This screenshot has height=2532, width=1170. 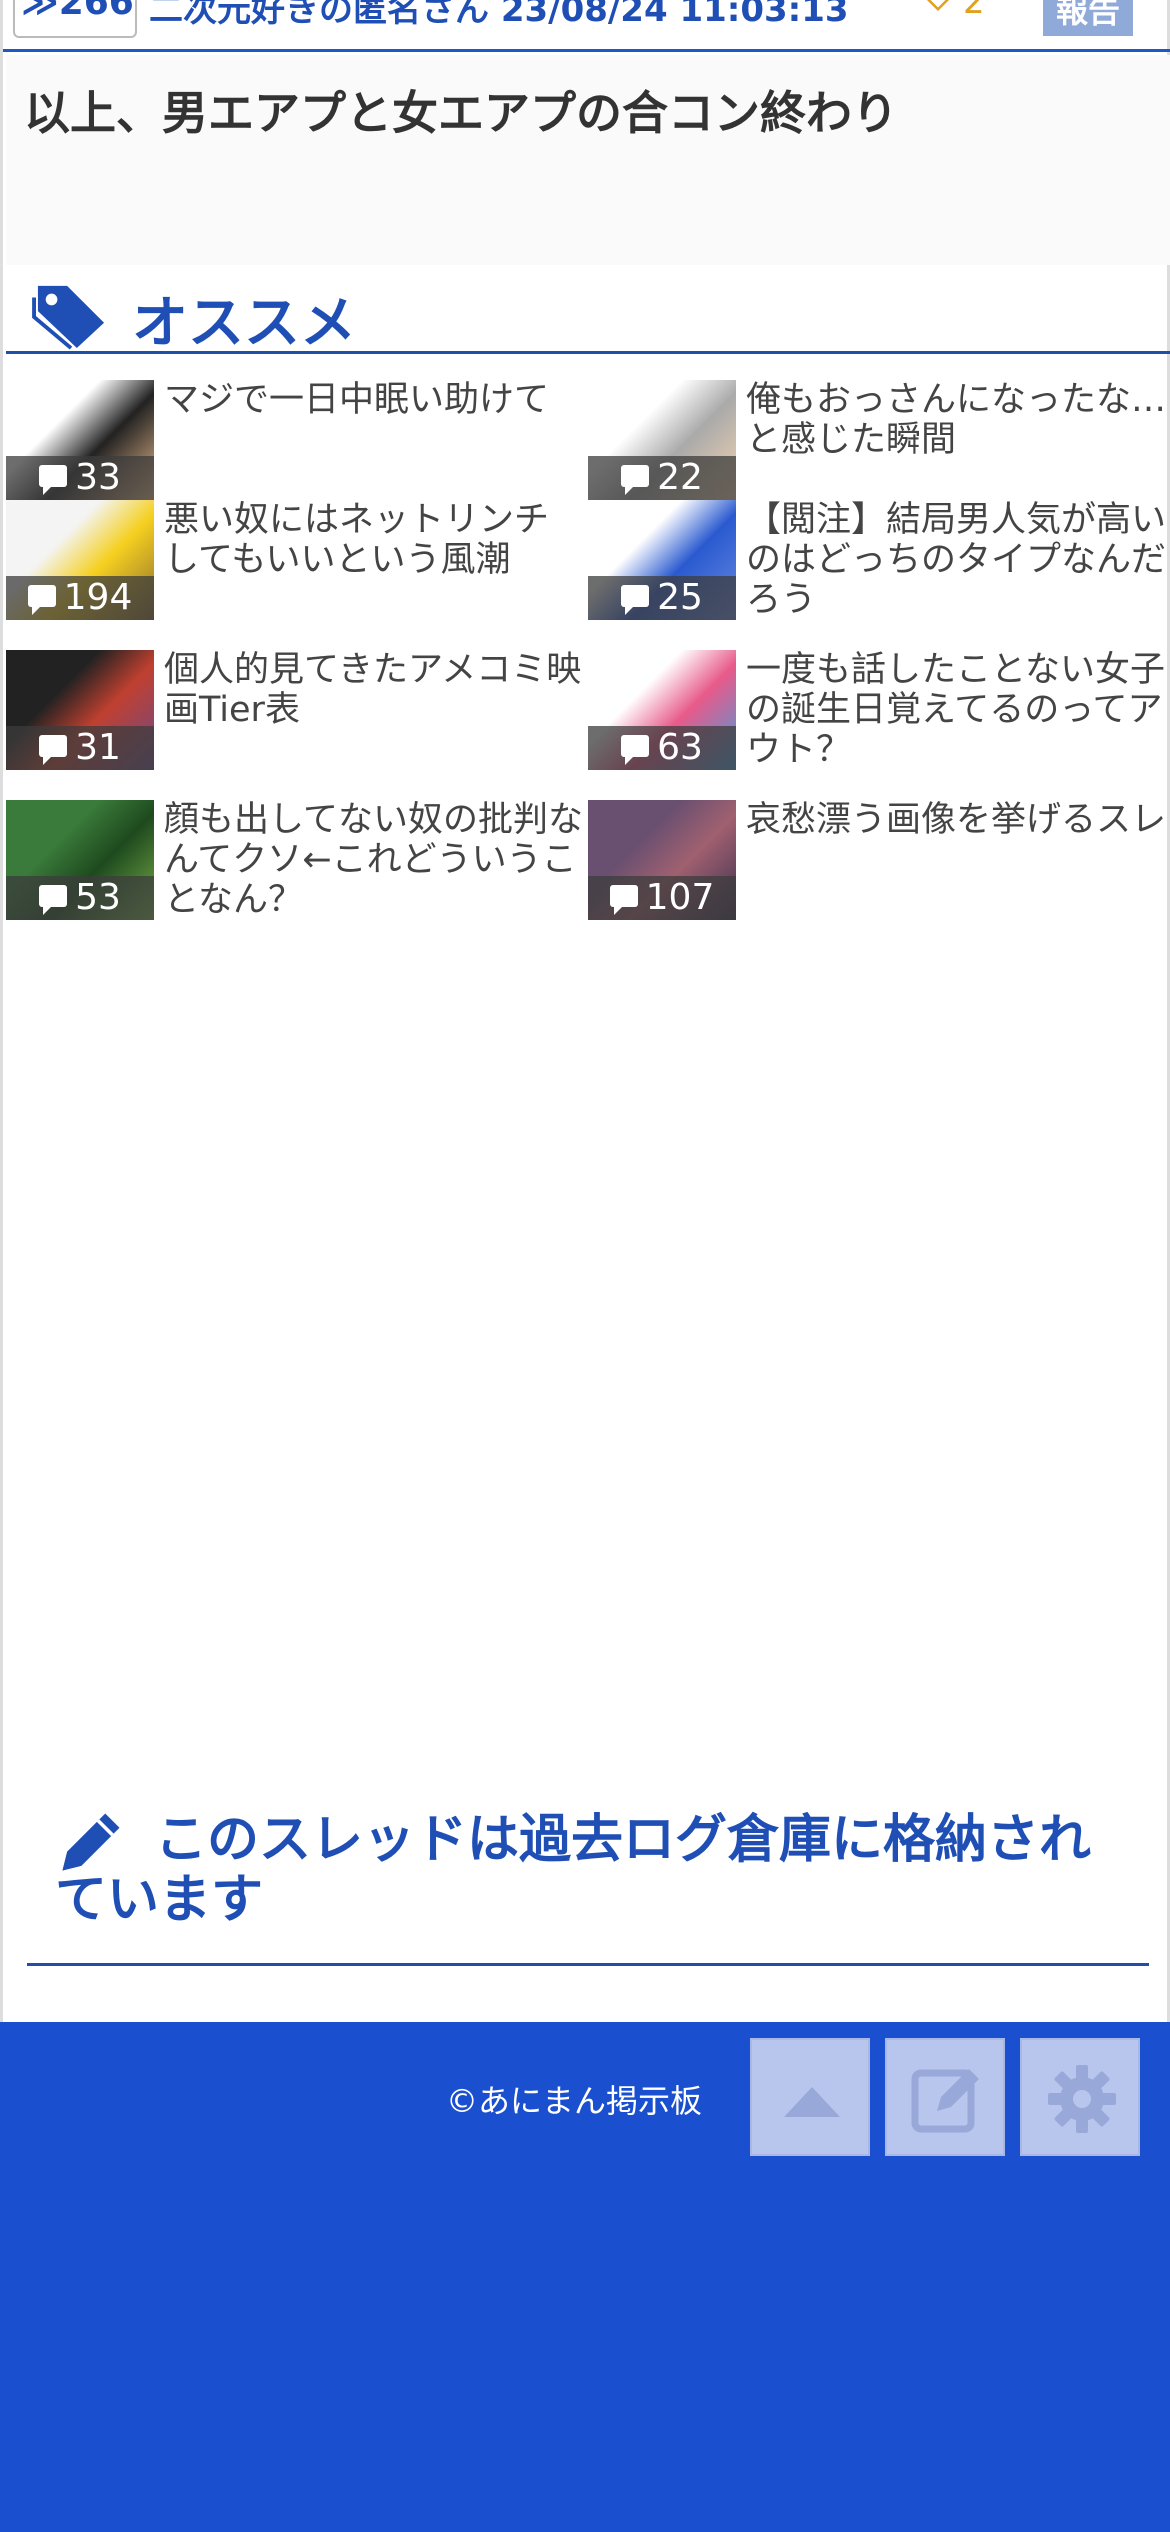 I want to click on comment-count: 194, so click(x=80, y=598).